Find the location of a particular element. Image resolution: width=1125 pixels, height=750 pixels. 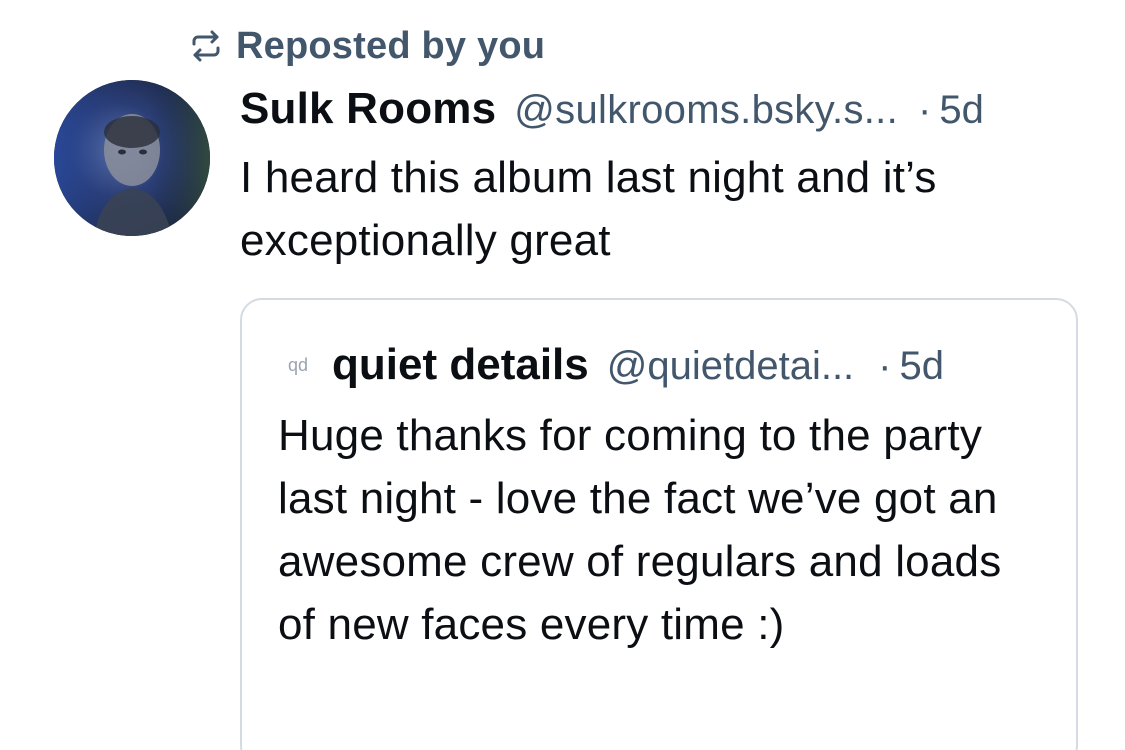

post-header: Sulk Rooms @sulkrooms.bsky.s... · 5d is located at coordinates (612, 112).